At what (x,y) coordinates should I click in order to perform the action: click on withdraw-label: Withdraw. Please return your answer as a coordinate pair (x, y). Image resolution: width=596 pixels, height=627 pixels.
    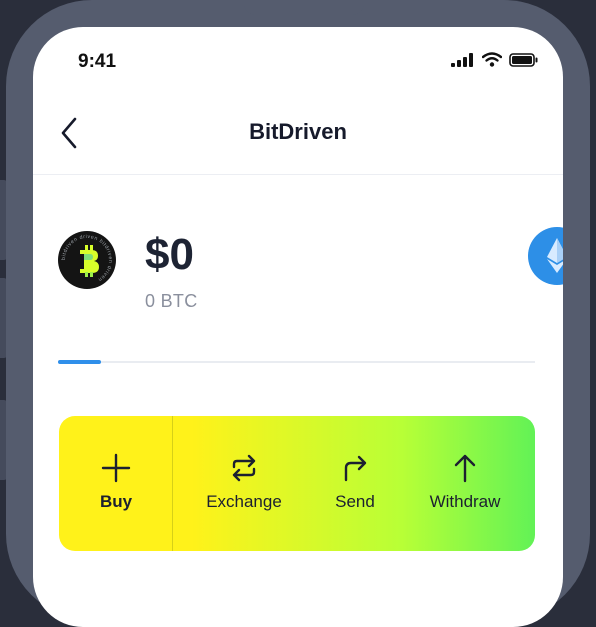
    Looking at the image, I should click on (465, 501).